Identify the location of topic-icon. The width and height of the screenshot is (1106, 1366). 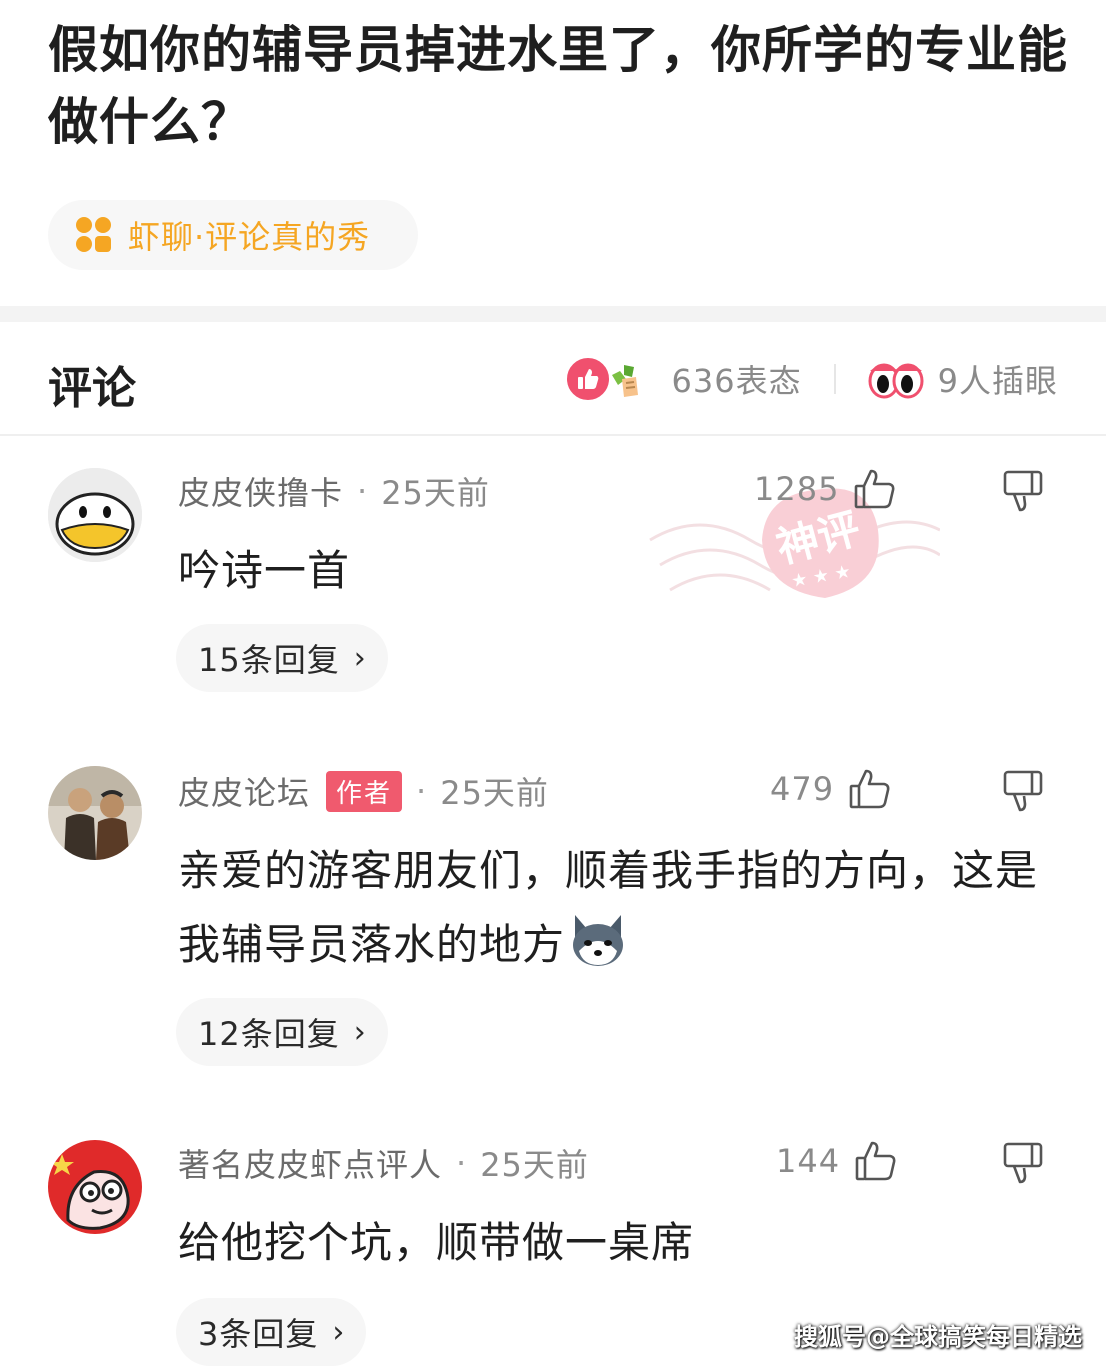
(94, 235).